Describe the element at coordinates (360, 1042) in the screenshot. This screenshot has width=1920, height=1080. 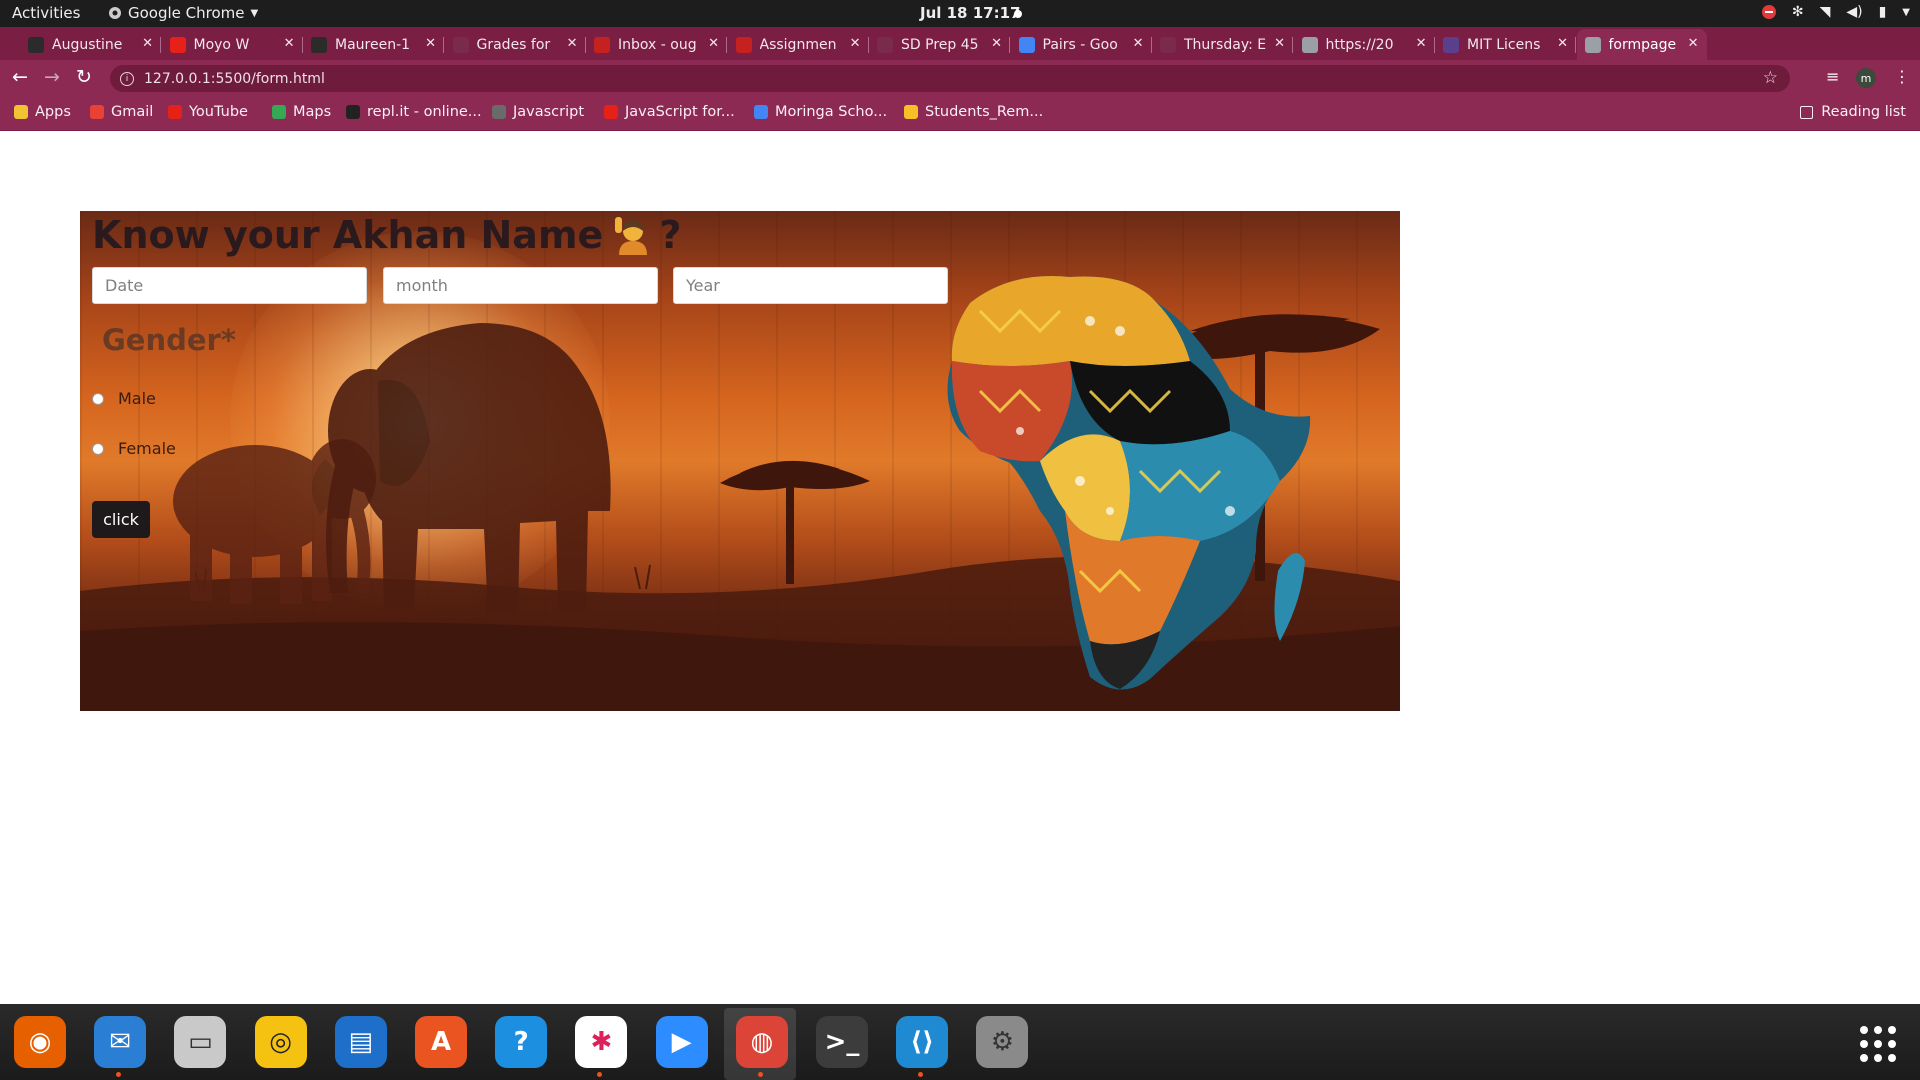
I see `writer-icon: ▤` at that location.